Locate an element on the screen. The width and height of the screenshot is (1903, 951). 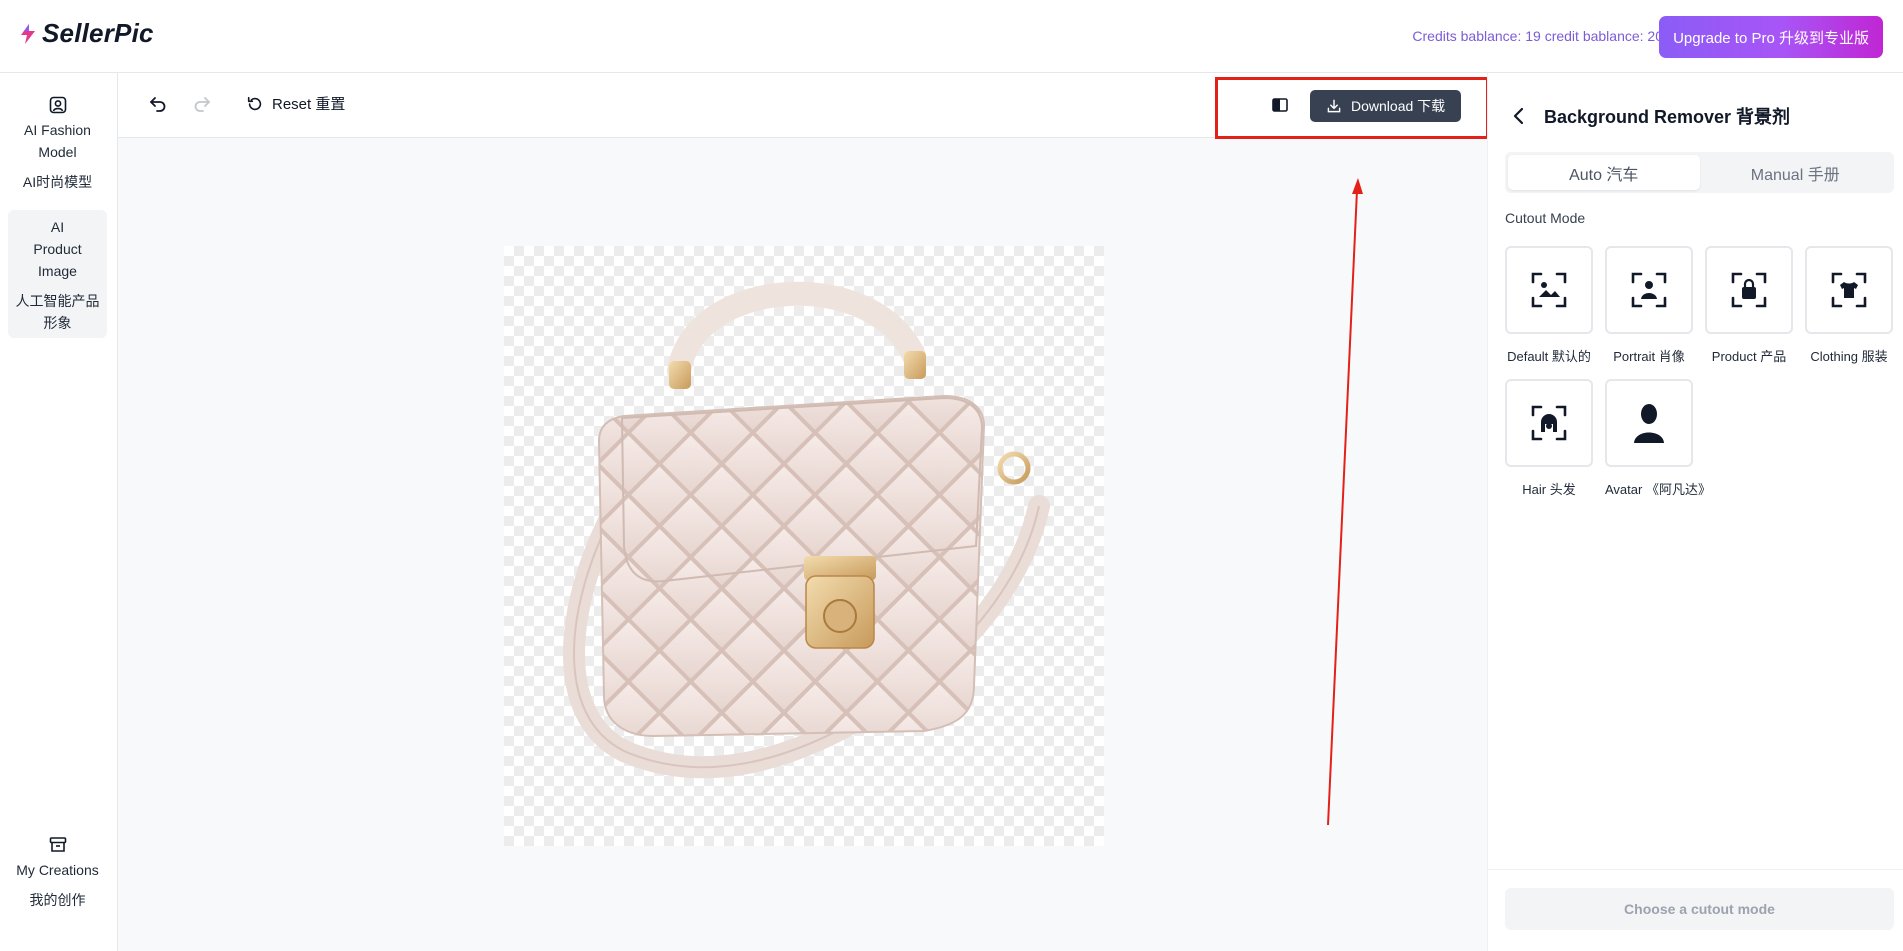
mode-label: Portrait 肖像 is located at coordinates (1649, 356).